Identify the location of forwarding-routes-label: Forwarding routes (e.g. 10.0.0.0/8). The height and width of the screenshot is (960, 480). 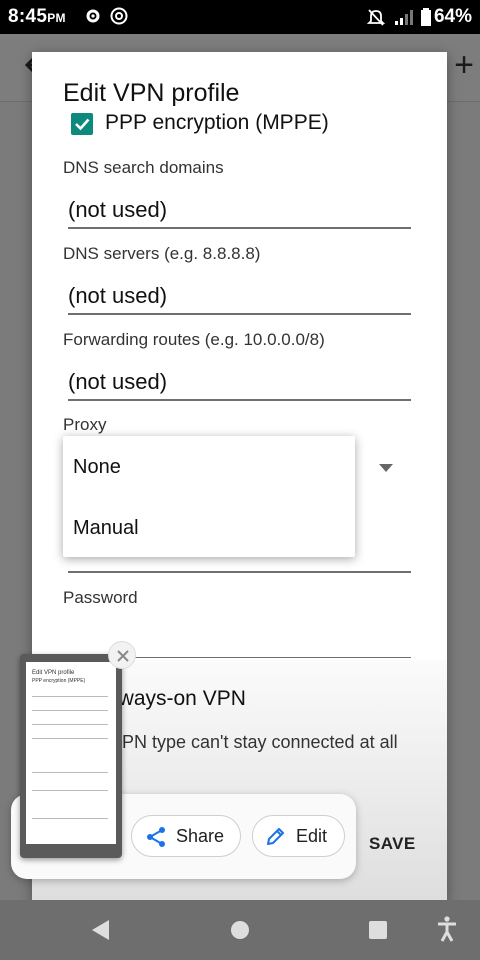
(194, 339).